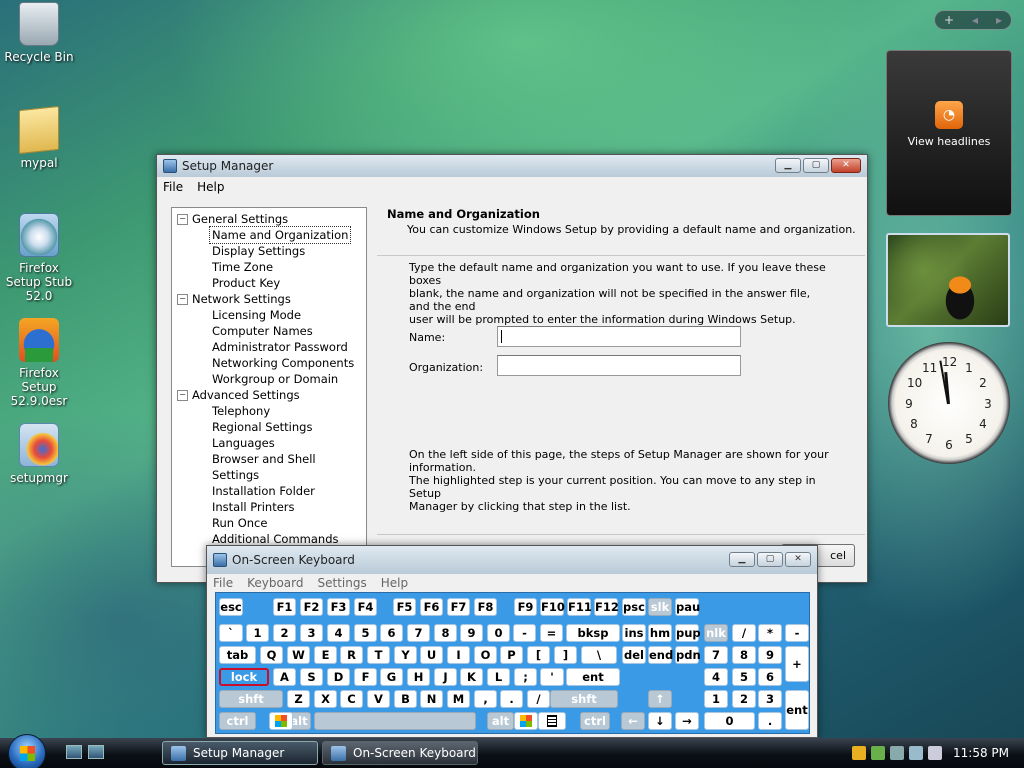 The width and height of the screenshot is (1024, 768). What do you see at coordinates (311, 607) in the screenshot?
I see `key-r1-2: F2` at bounding box center [311, 607].